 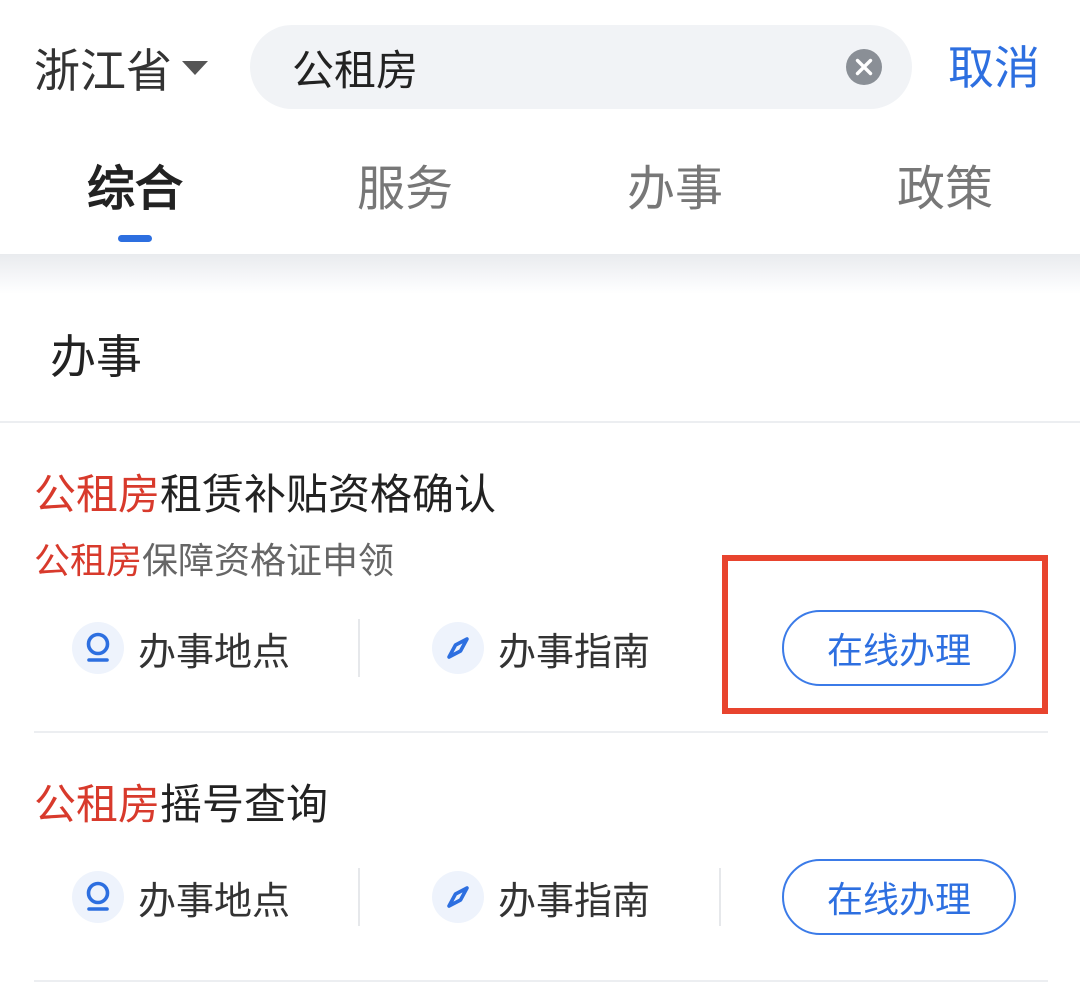 I want to click on online-apply-button: 在线办理, so click(x=899, y=897).